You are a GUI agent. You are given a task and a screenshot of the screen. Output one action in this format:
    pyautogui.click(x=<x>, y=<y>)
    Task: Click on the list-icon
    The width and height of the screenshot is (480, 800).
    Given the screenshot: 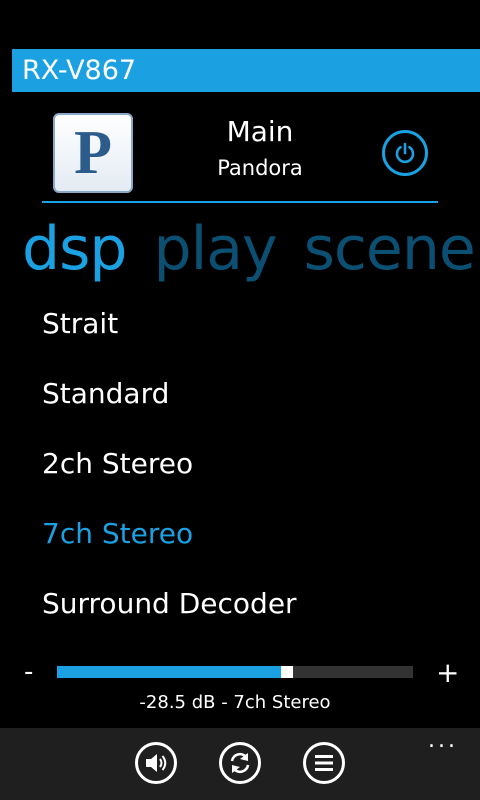 What is the action you would take?
    pyautogui.click(x=324, y=763)
    